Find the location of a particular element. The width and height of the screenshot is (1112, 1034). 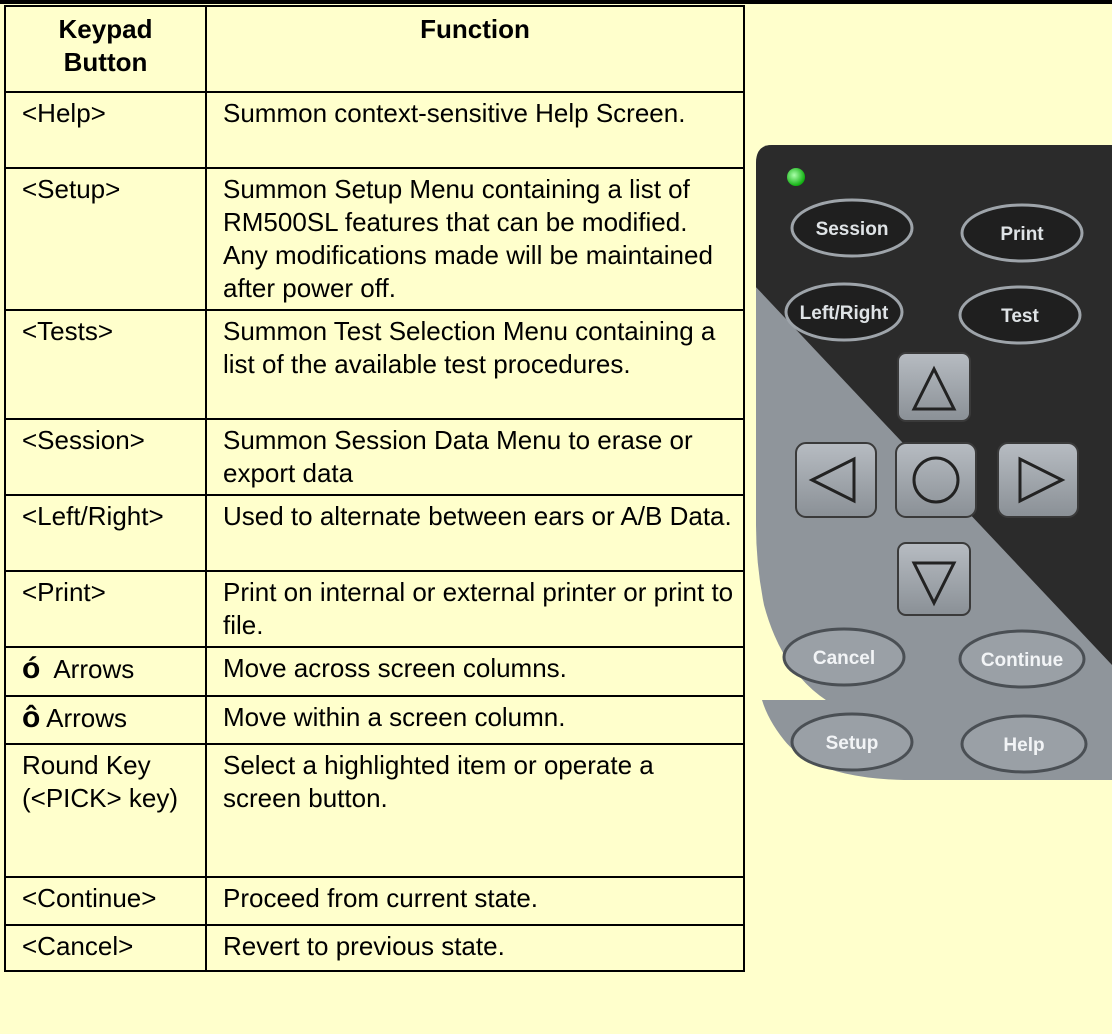

key-cell: <Tests> is located at coordinates (105, 364).